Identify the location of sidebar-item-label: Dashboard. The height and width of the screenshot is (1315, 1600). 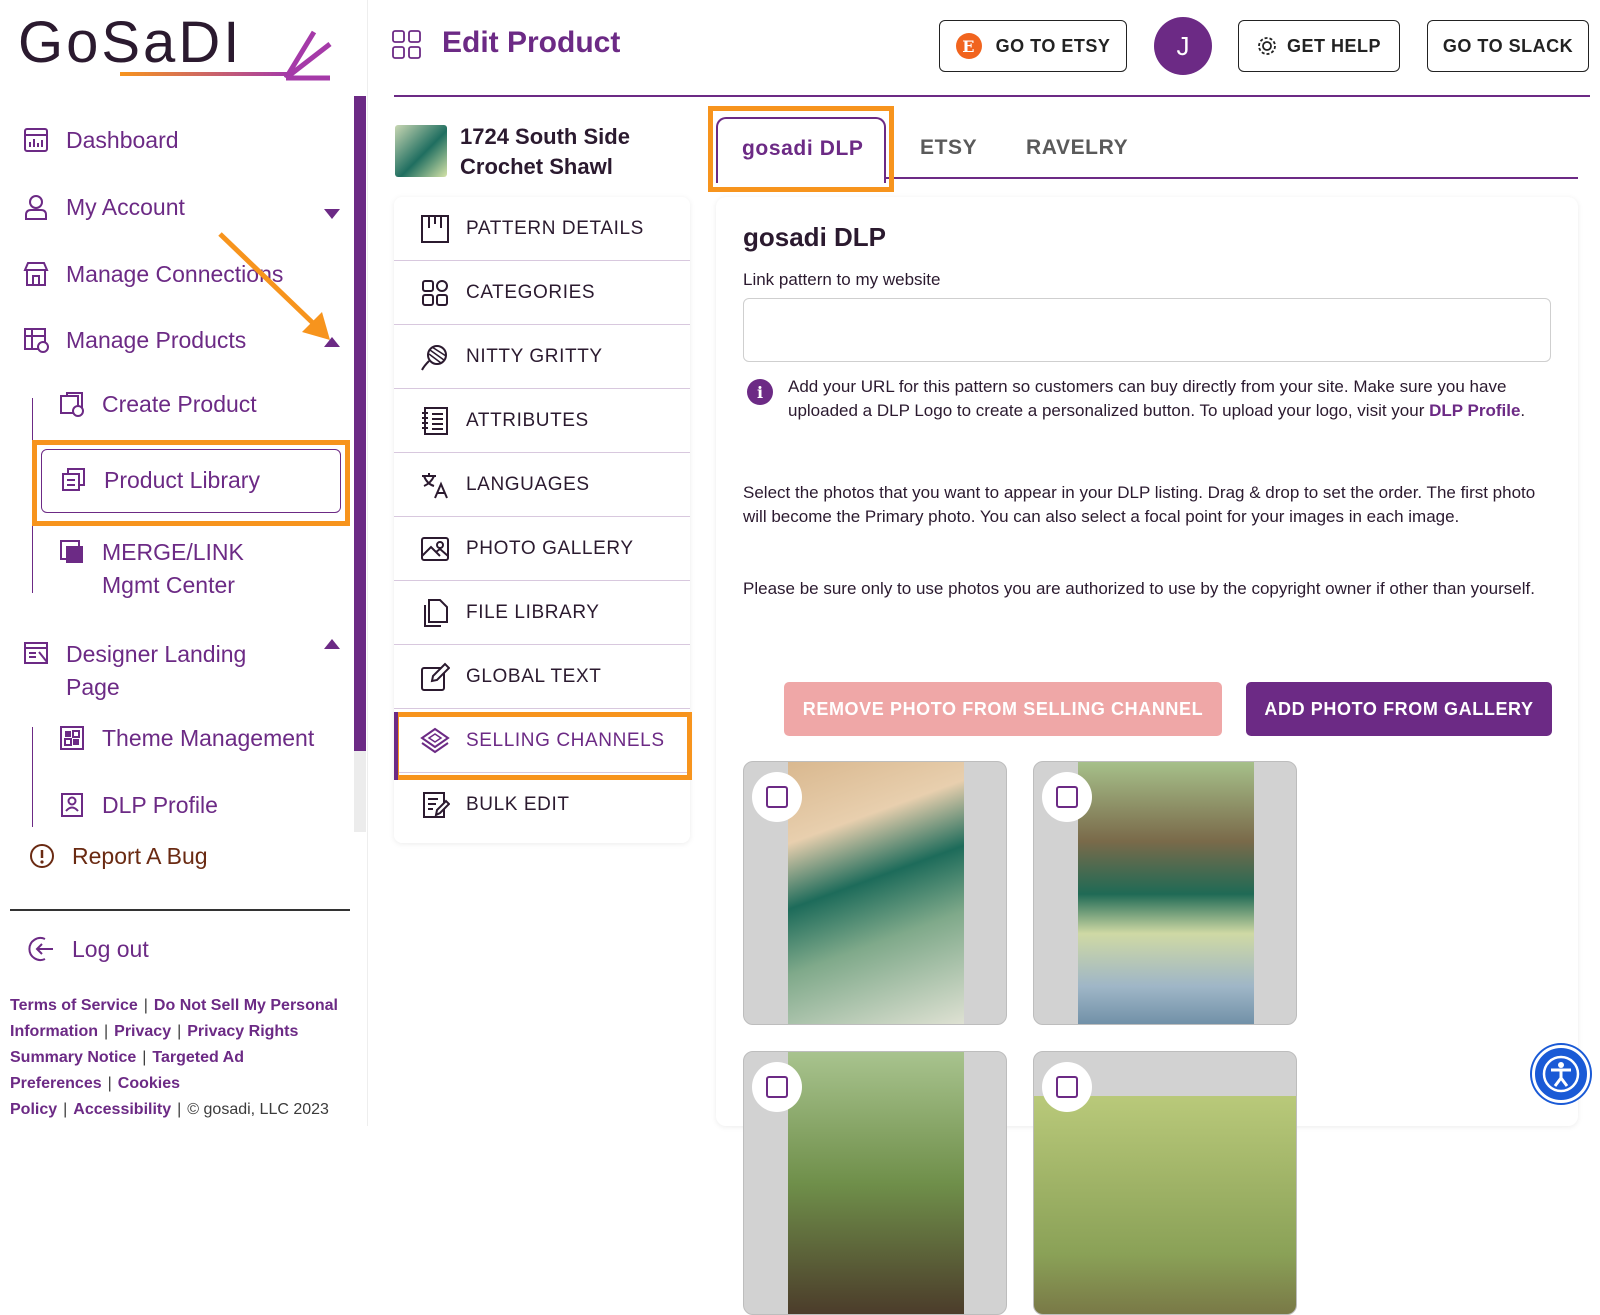
(122, 139).